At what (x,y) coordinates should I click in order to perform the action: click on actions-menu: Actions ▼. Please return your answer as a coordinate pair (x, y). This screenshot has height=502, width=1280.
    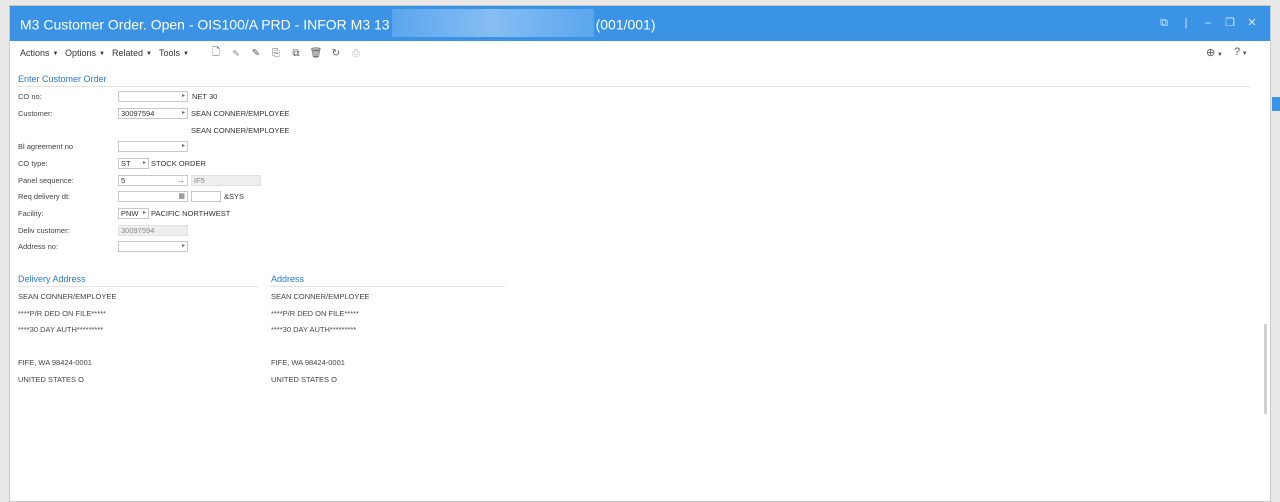
    Looking at the image, I should click on (39, 53).